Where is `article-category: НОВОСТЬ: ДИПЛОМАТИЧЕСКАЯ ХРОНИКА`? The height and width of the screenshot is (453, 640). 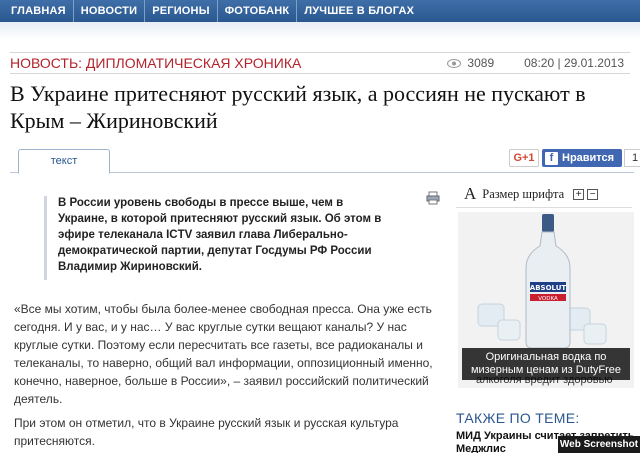 article-category: НОВОСТЬ: ДИПЛОМАТИЧЕСКАЯ ХРОНИКА is located at coordinates (155, 63).